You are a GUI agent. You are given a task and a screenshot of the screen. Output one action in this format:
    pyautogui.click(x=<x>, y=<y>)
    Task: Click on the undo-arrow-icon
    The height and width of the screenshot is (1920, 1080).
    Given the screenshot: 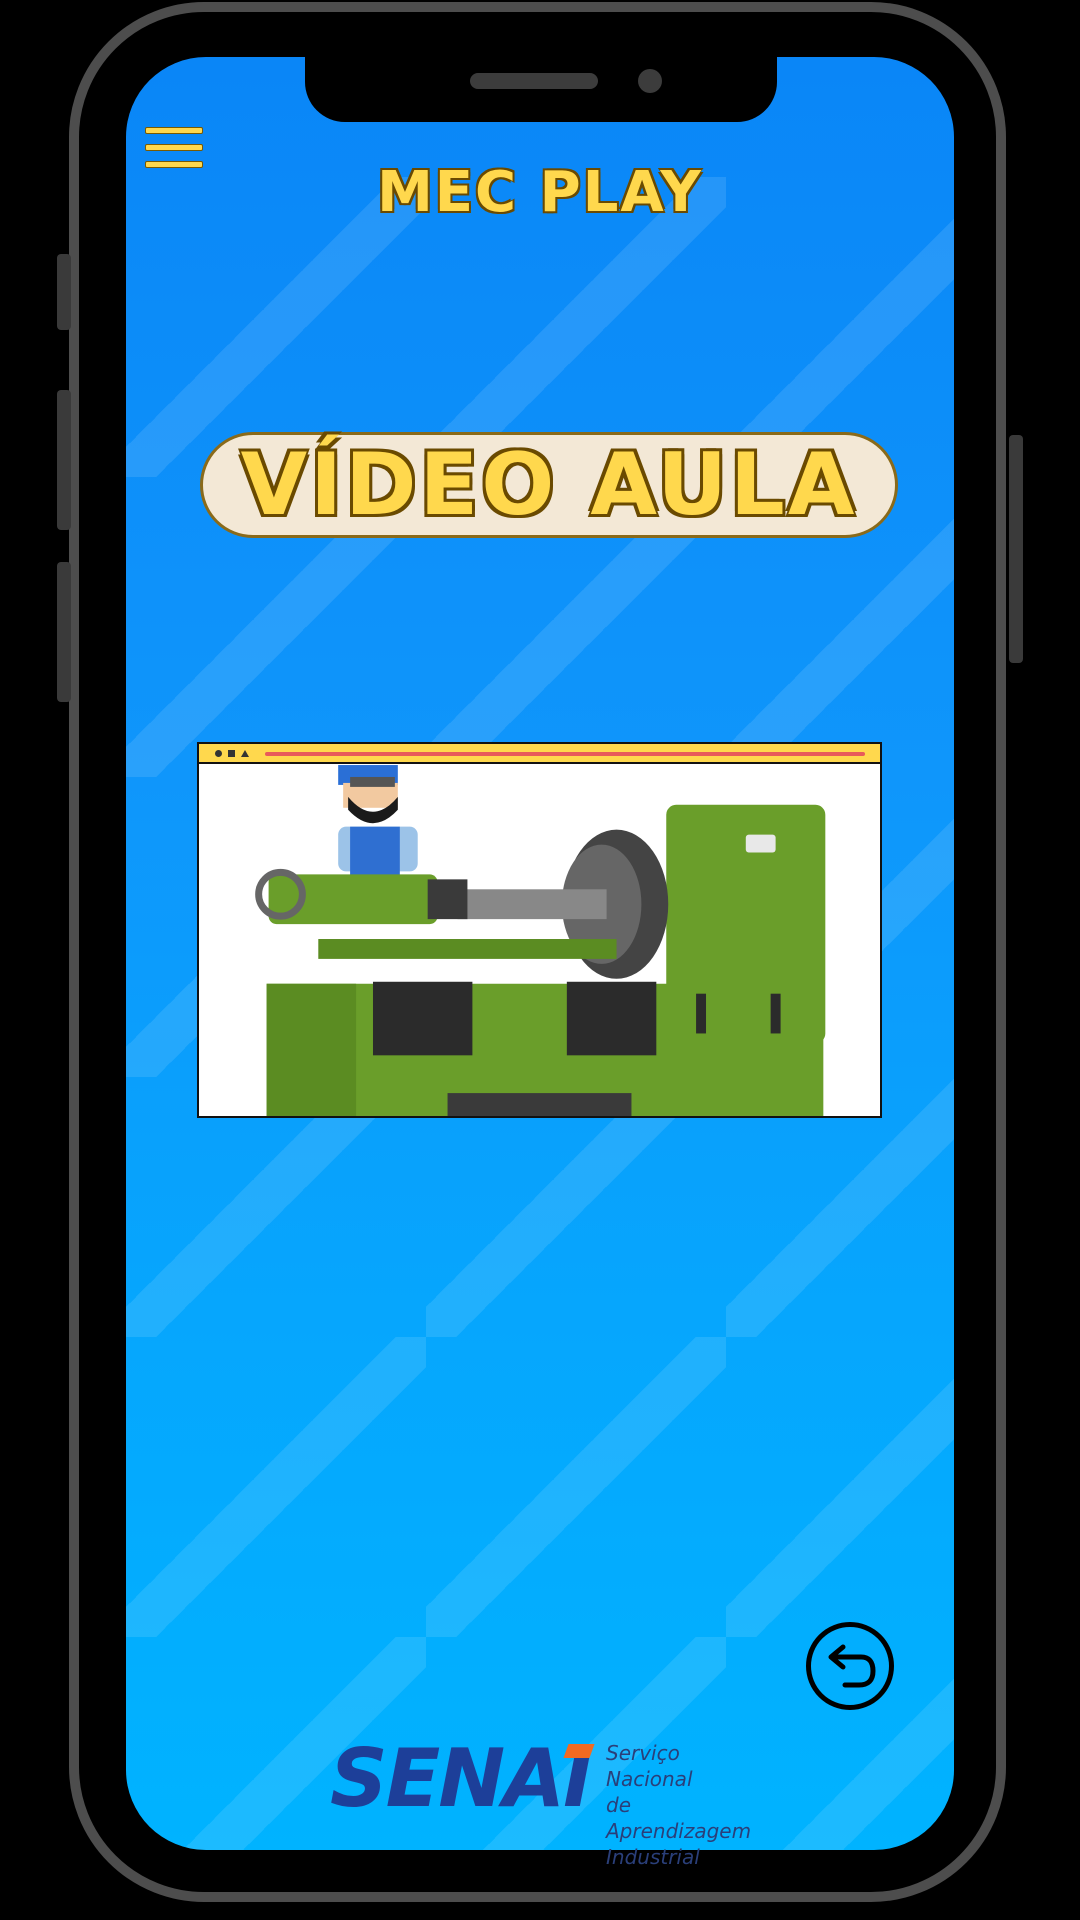 What is the action you would take?
    pyautogui.click(x=852, y=1666)
    